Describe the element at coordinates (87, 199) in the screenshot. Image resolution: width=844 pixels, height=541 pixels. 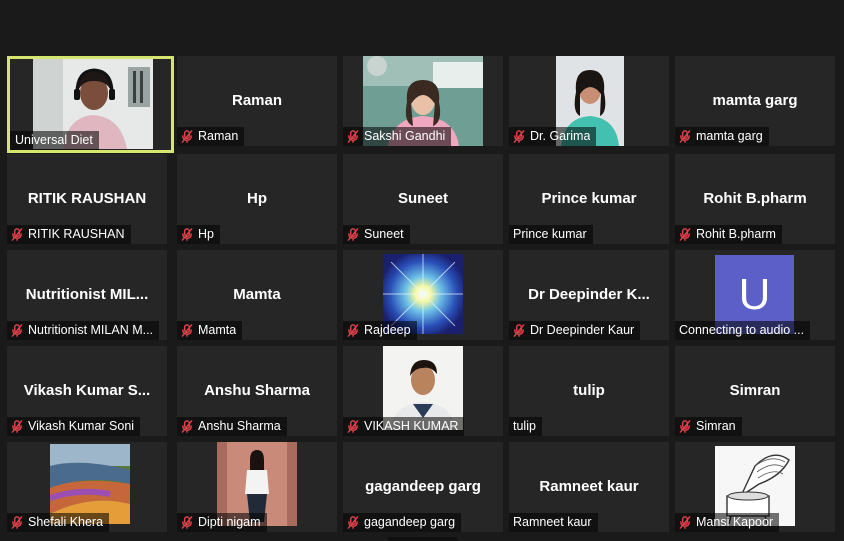
I see `participant-tile: RITIK RAUSHAN RITIK RAUSHAN` at that location.